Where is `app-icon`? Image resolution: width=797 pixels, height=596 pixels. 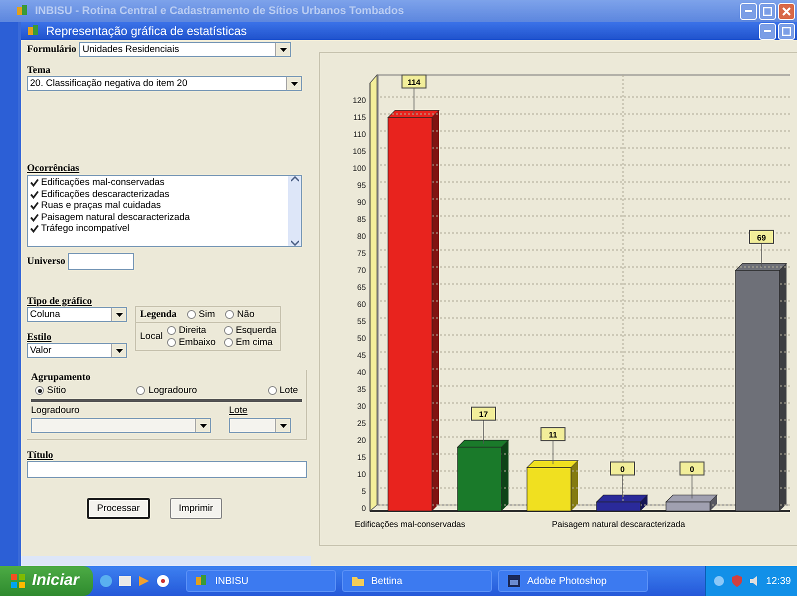
app-icon is located at coordinates (23, 11).